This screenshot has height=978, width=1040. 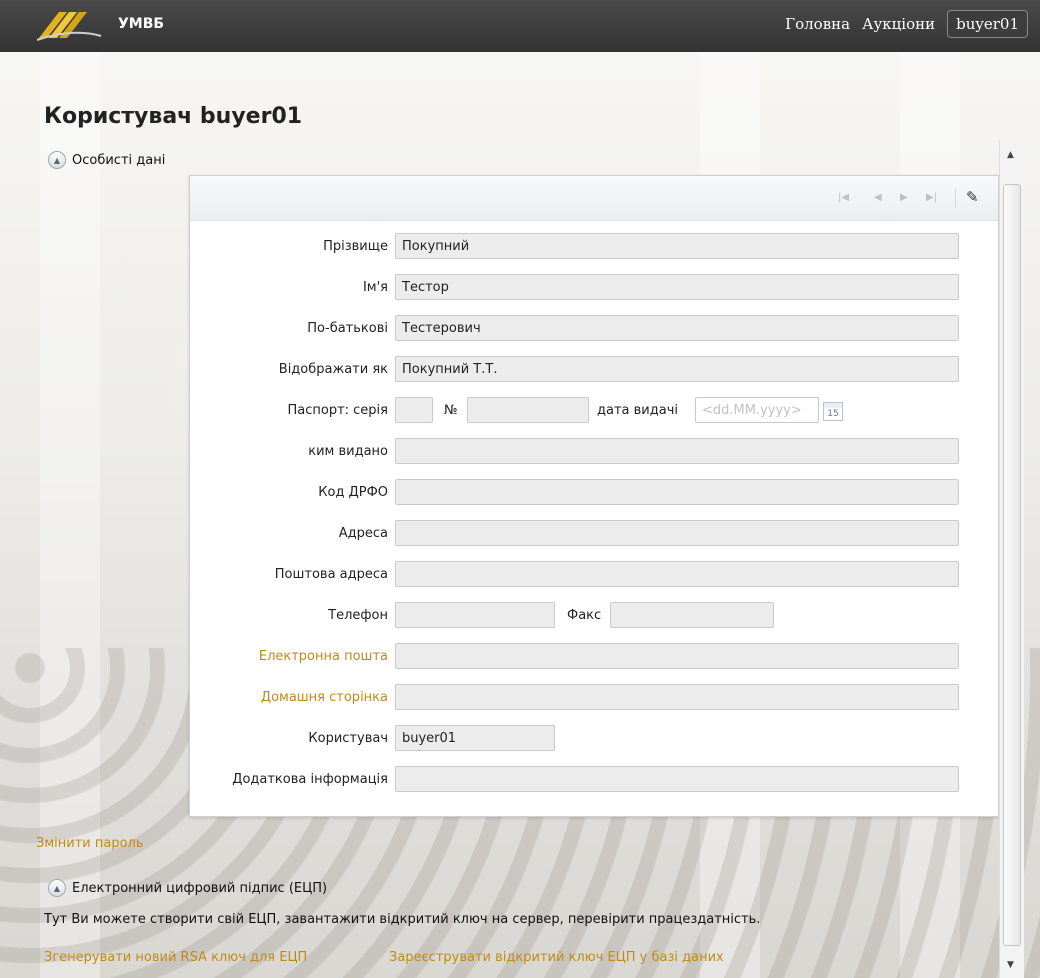 I want to click on homepage-label: Домашня сторінка, so click(x=324, y=697).